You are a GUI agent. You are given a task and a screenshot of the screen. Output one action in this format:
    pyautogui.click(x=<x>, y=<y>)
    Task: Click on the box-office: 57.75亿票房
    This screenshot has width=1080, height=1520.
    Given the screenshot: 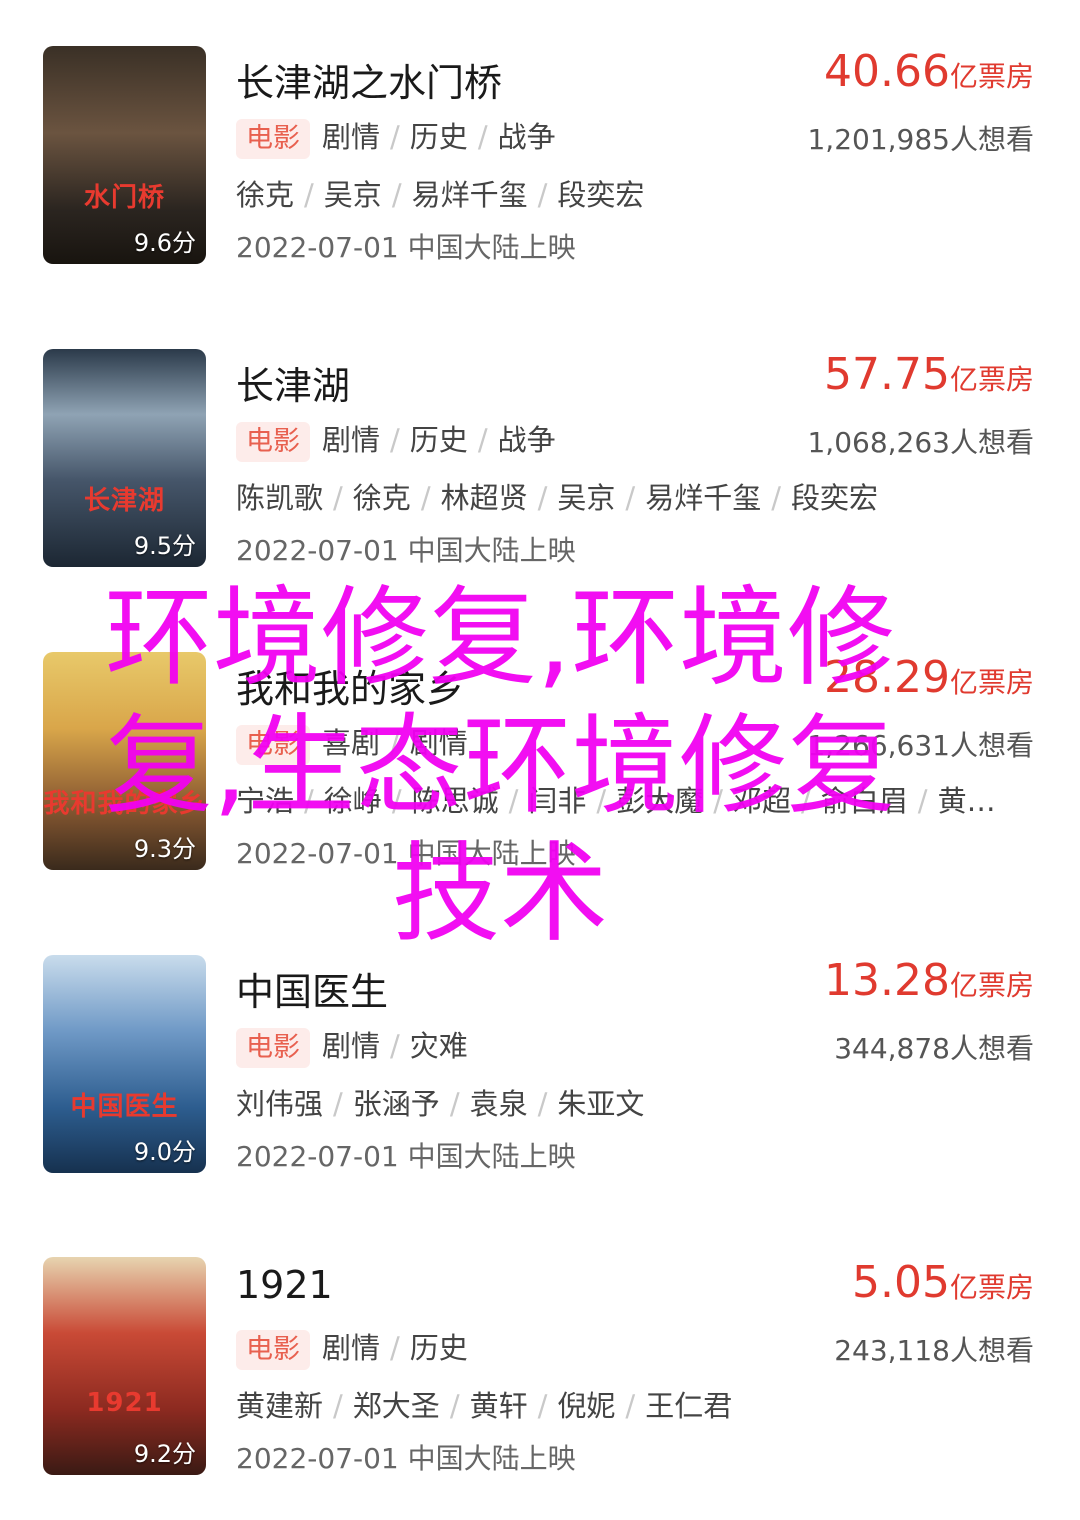 What is the action you would take?
    pyautogui.click(x=929, y=374)
    